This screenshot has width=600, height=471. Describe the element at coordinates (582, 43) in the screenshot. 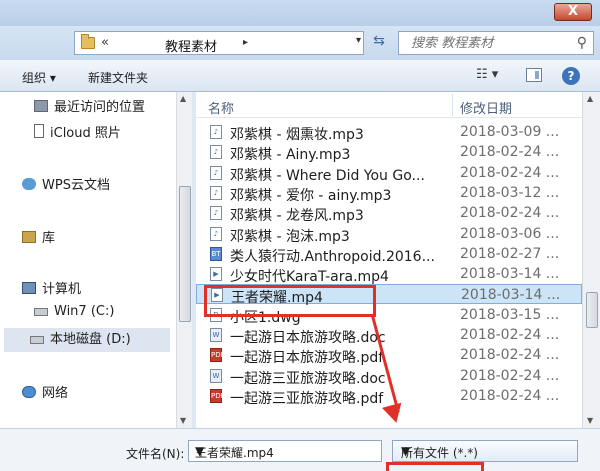

I see `search-icon: ⚲` at that location.